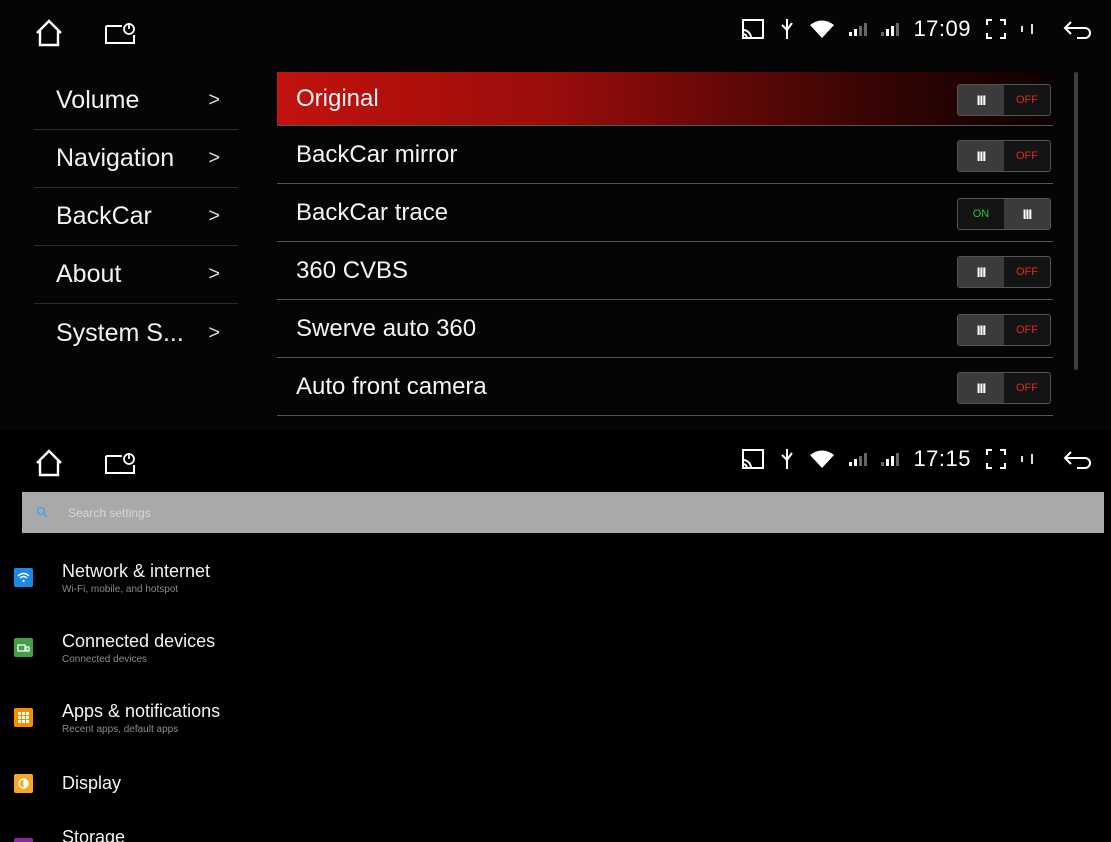  I want to click on toggle-backcar-mirror: III OFF, so click(1004, 156).